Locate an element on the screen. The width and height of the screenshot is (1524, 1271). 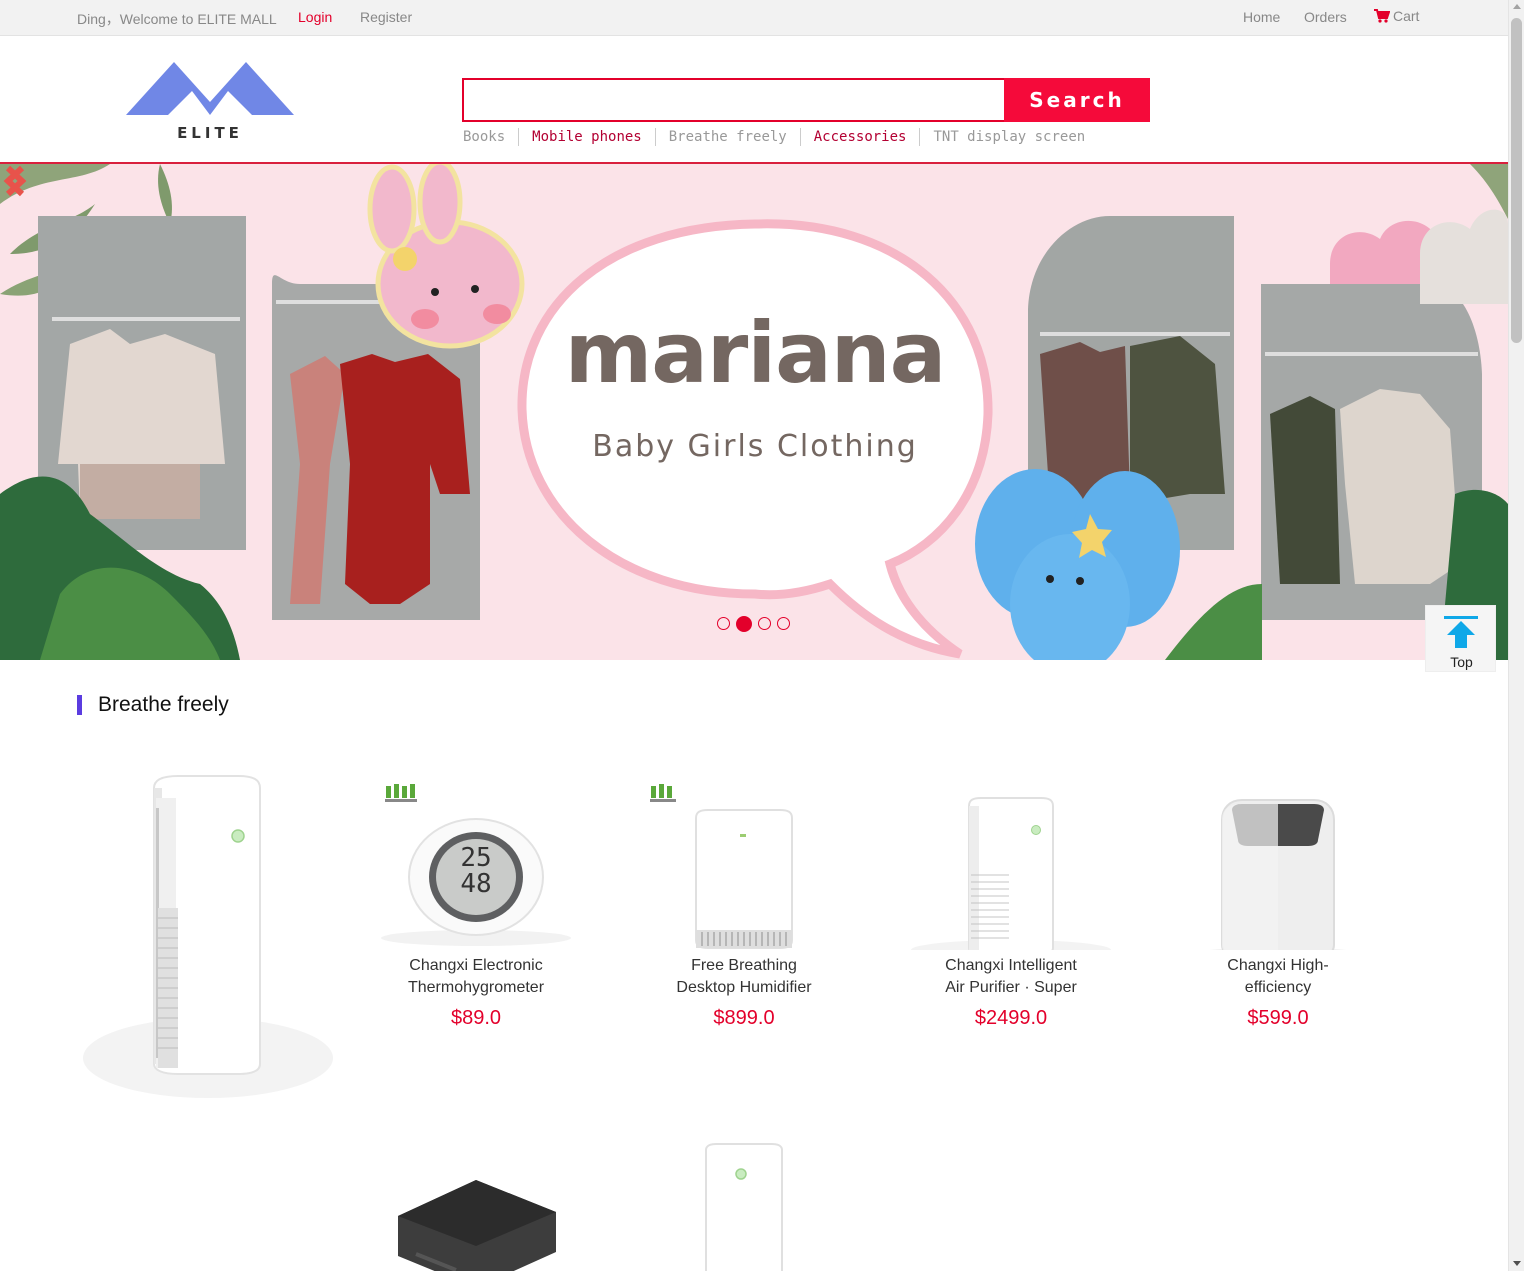
humidifier-image is located at coordinates (721, 866).